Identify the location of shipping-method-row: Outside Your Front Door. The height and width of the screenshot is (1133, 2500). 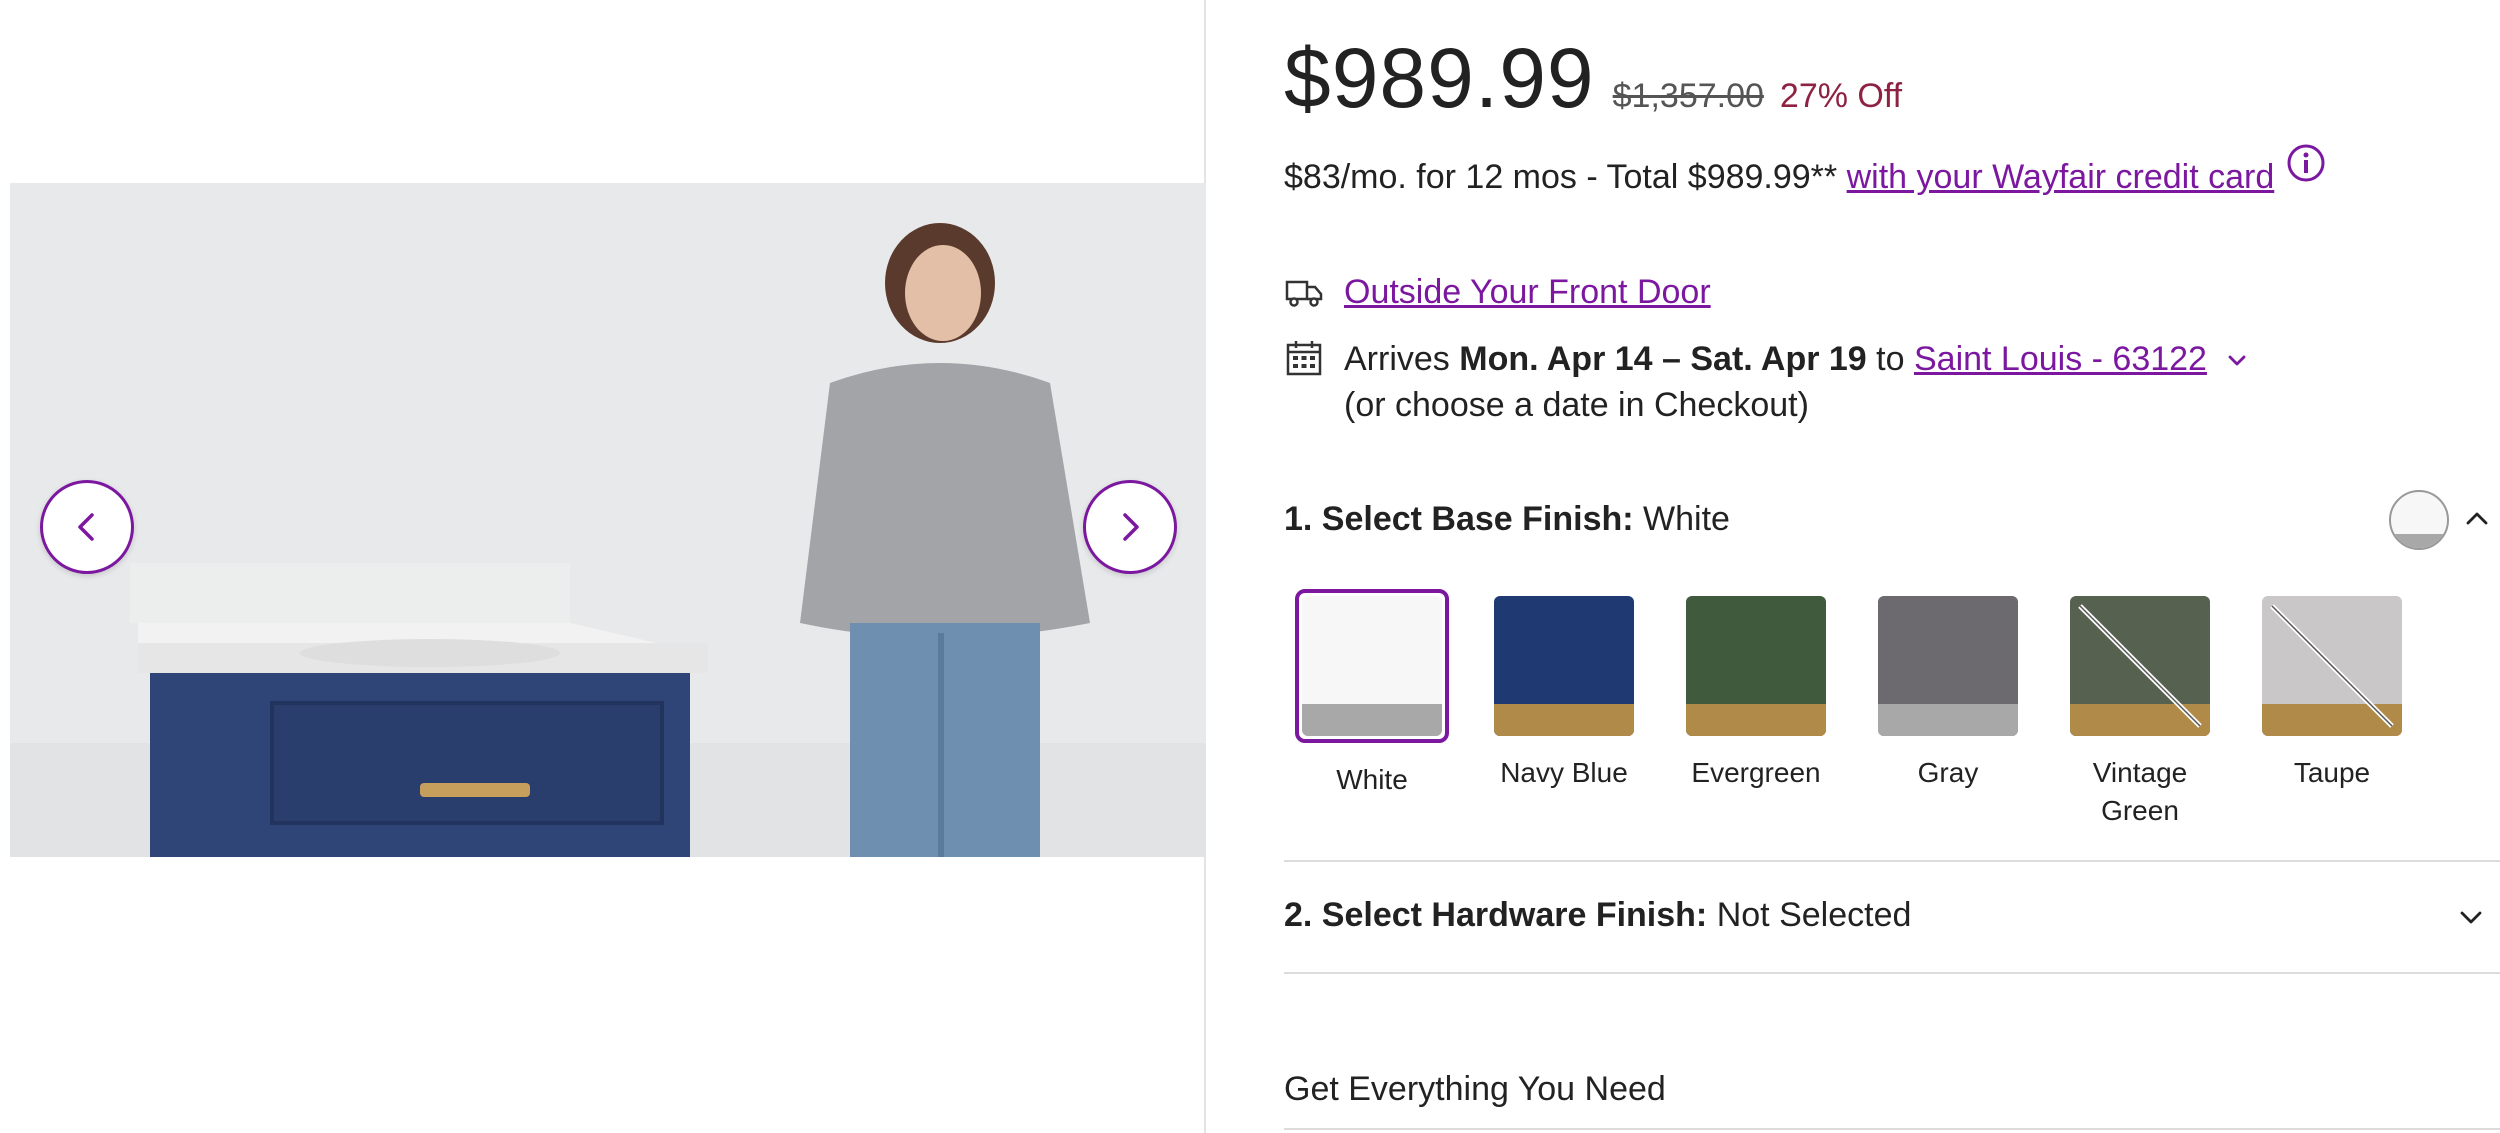
(1497, 292).